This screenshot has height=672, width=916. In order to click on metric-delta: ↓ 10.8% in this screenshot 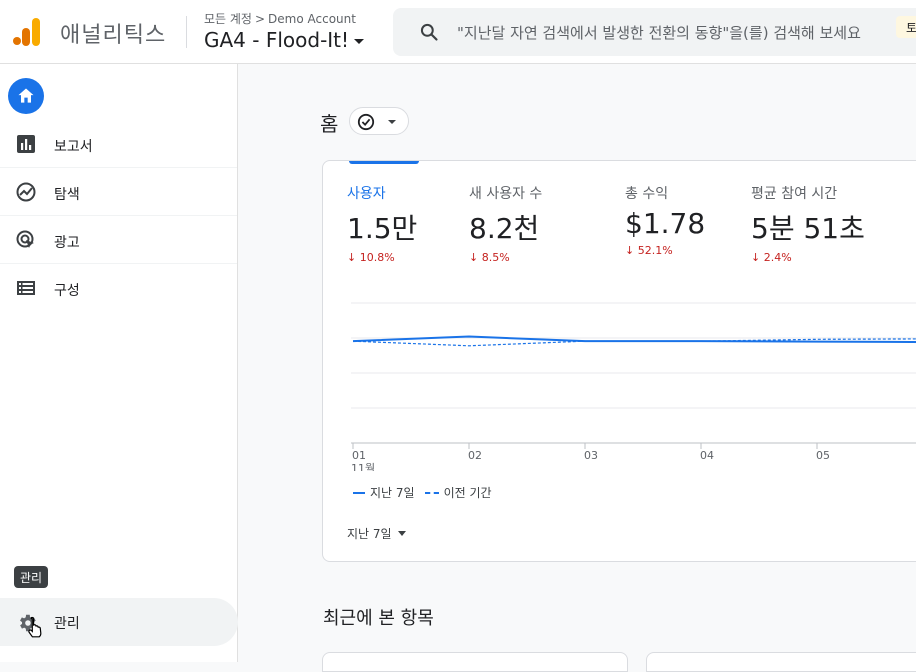, I will do `click(371, 257)`.